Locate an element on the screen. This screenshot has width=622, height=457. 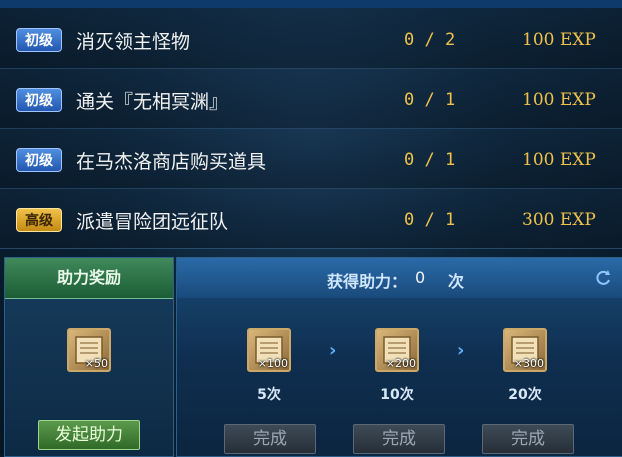
task-row: 初级 在马杰洛商店购买道具 0 / 1 100 EXP is located at coordinates (311, 158).